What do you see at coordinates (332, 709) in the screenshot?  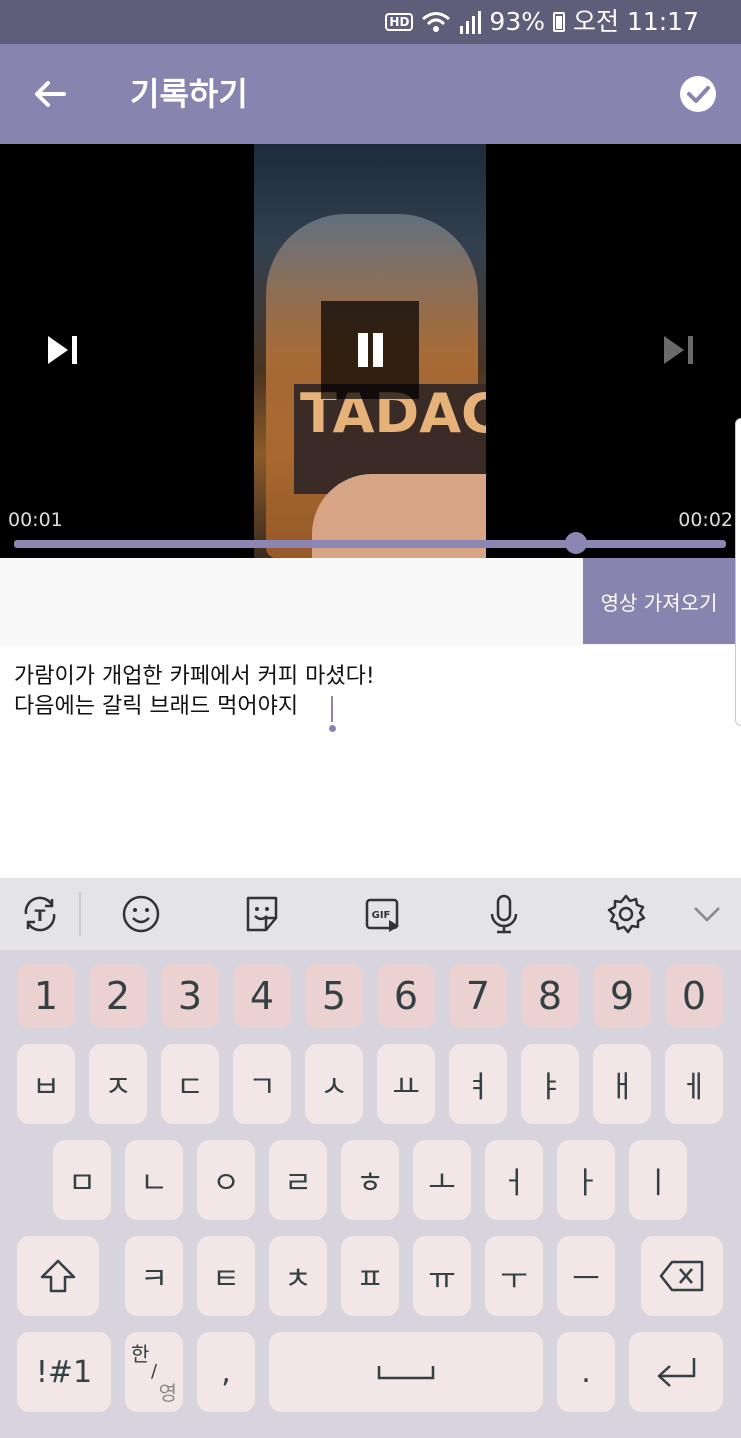 I see `text-cursor` at bounding box center [332, 709].